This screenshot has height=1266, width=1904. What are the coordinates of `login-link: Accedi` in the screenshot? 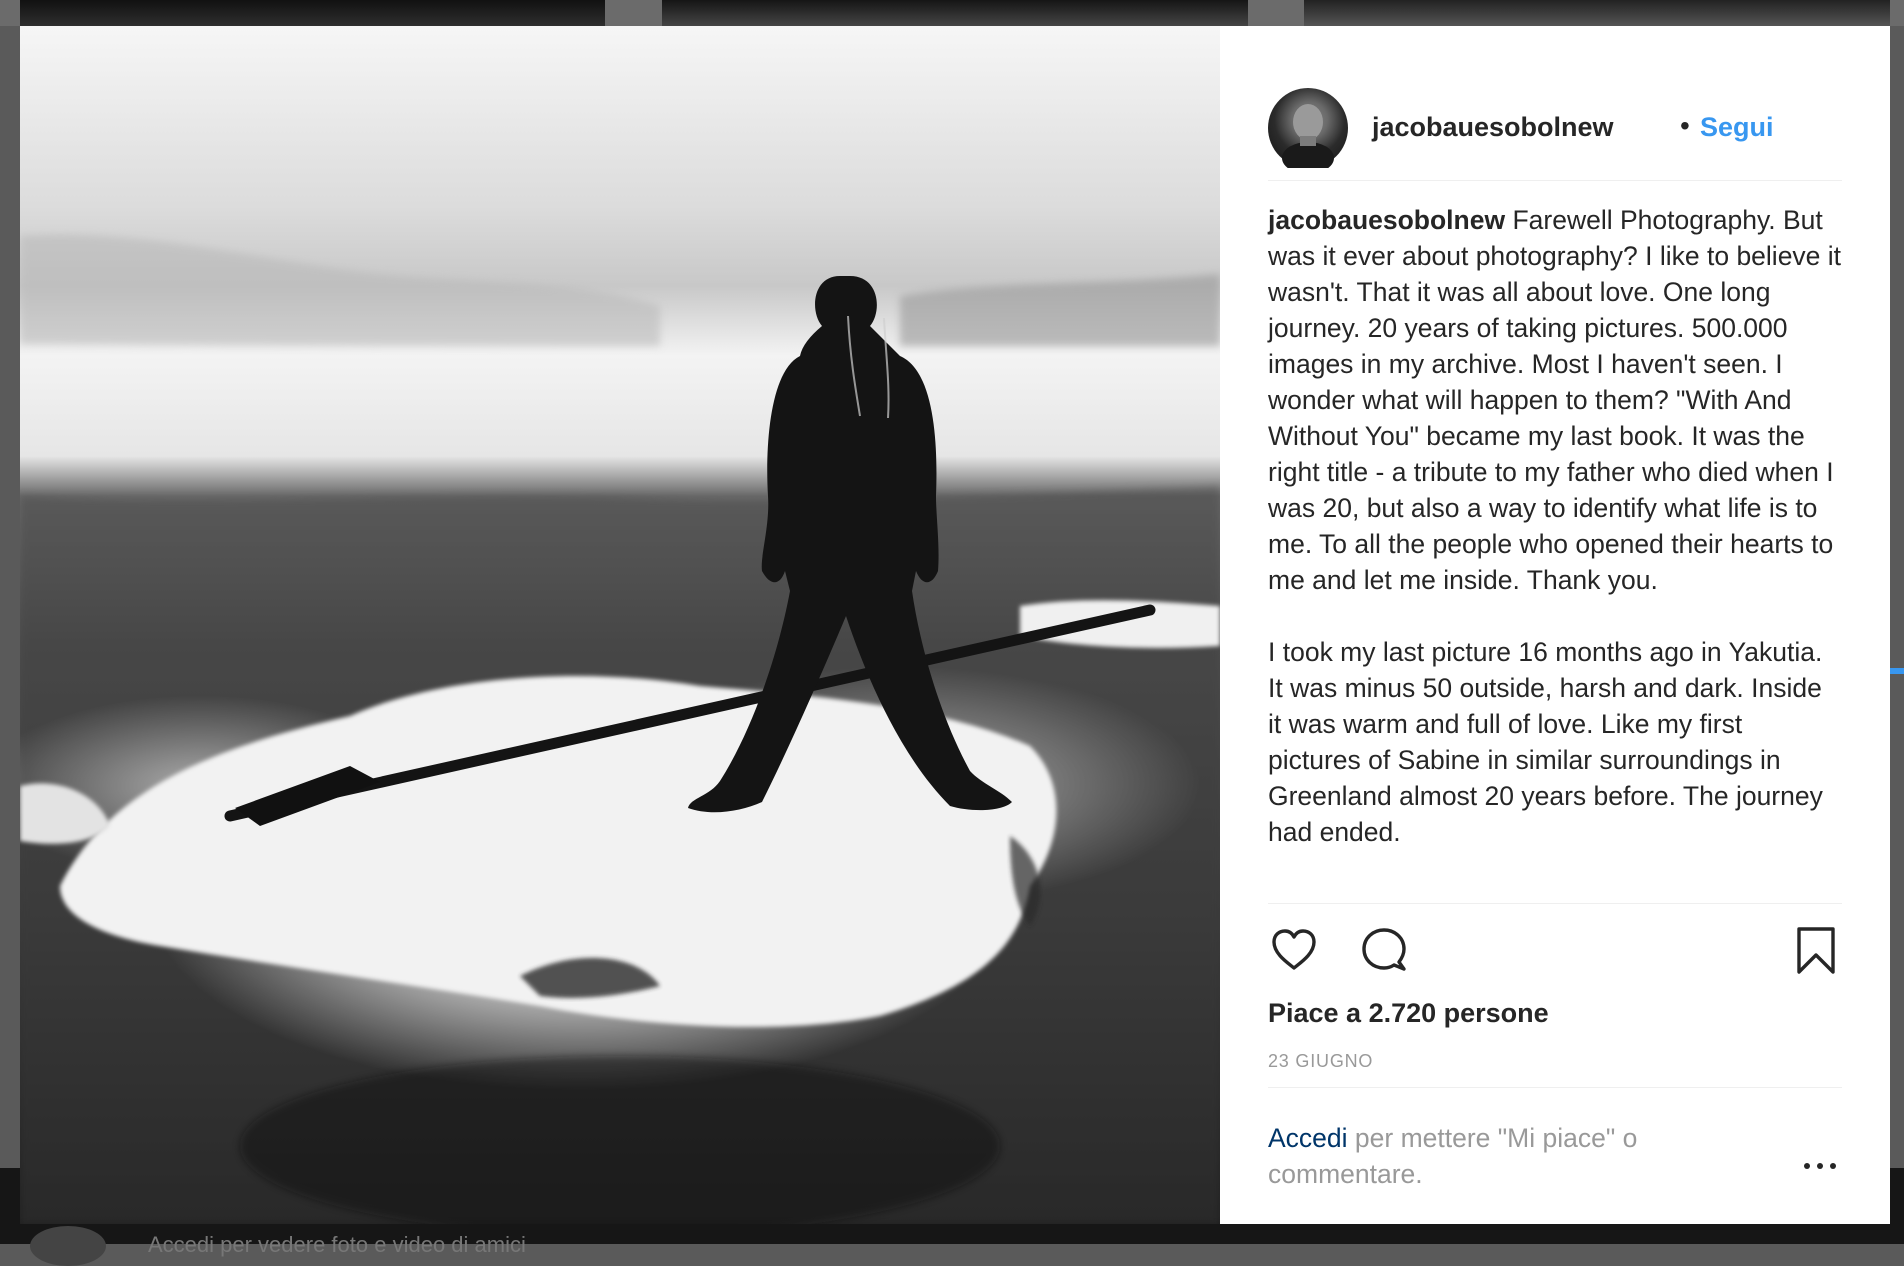 It's located at (1308, 1138).